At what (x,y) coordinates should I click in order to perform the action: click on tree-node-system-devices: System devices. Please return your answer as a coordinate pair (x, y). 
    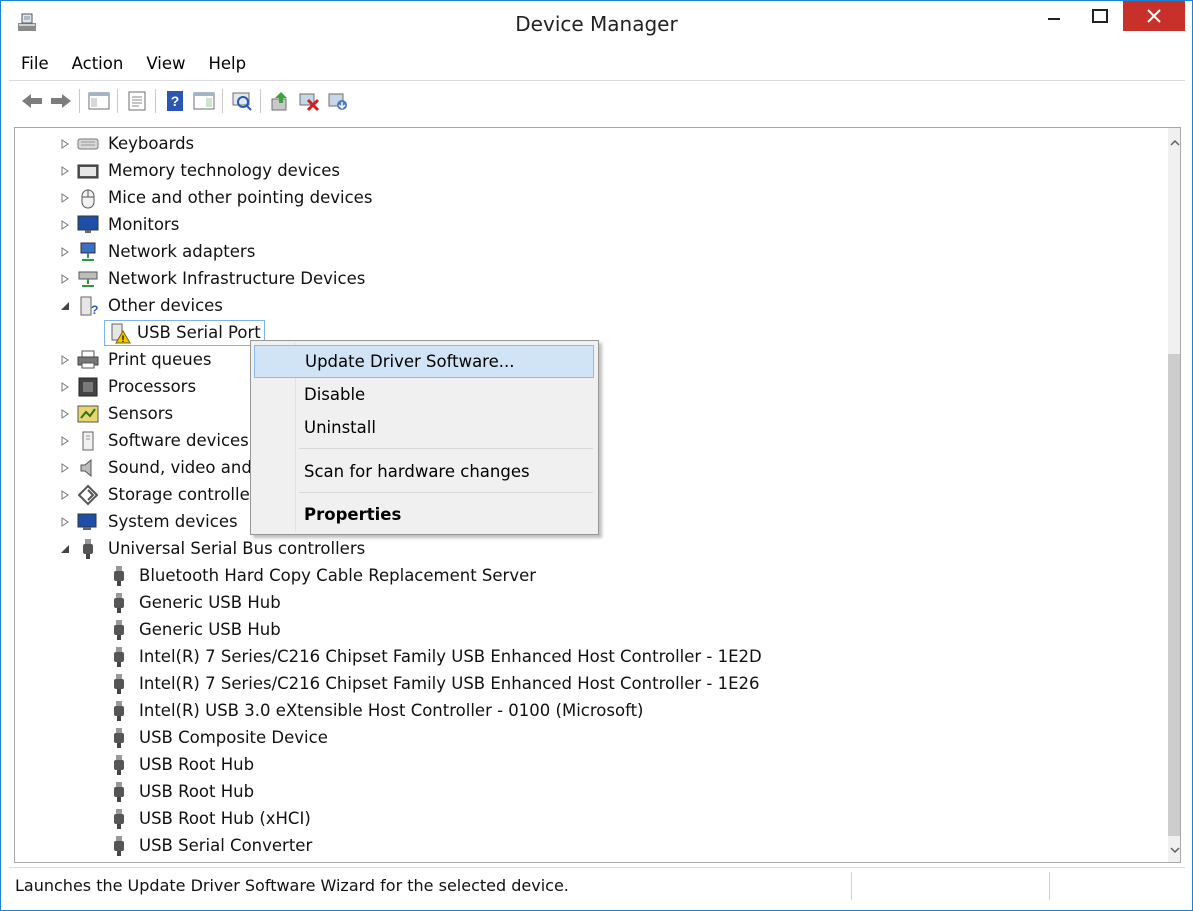
    Looking at the image, I should click on (128, 521).